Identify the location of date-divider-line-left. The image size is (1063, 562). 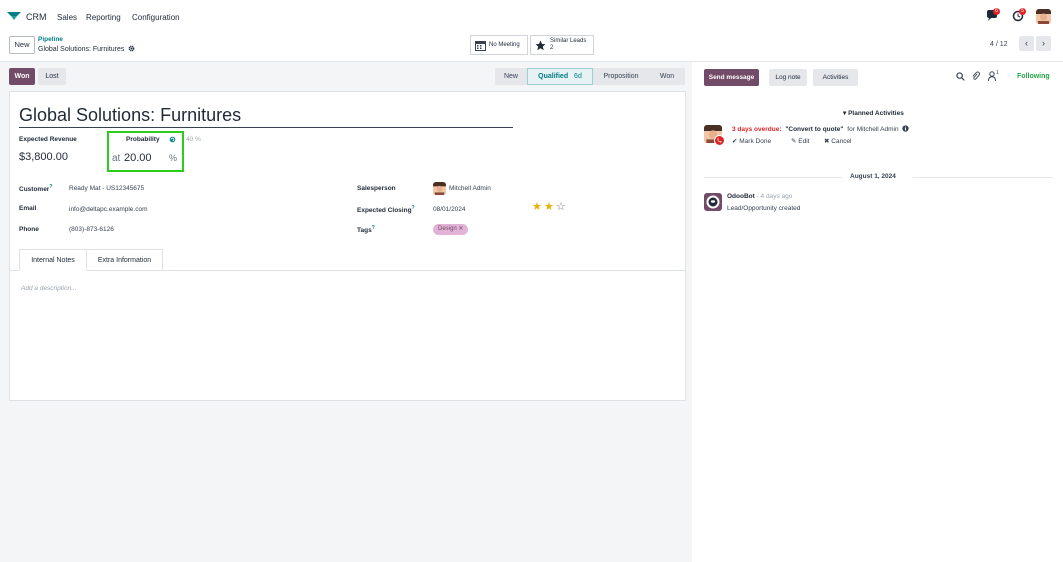
(773, 177).